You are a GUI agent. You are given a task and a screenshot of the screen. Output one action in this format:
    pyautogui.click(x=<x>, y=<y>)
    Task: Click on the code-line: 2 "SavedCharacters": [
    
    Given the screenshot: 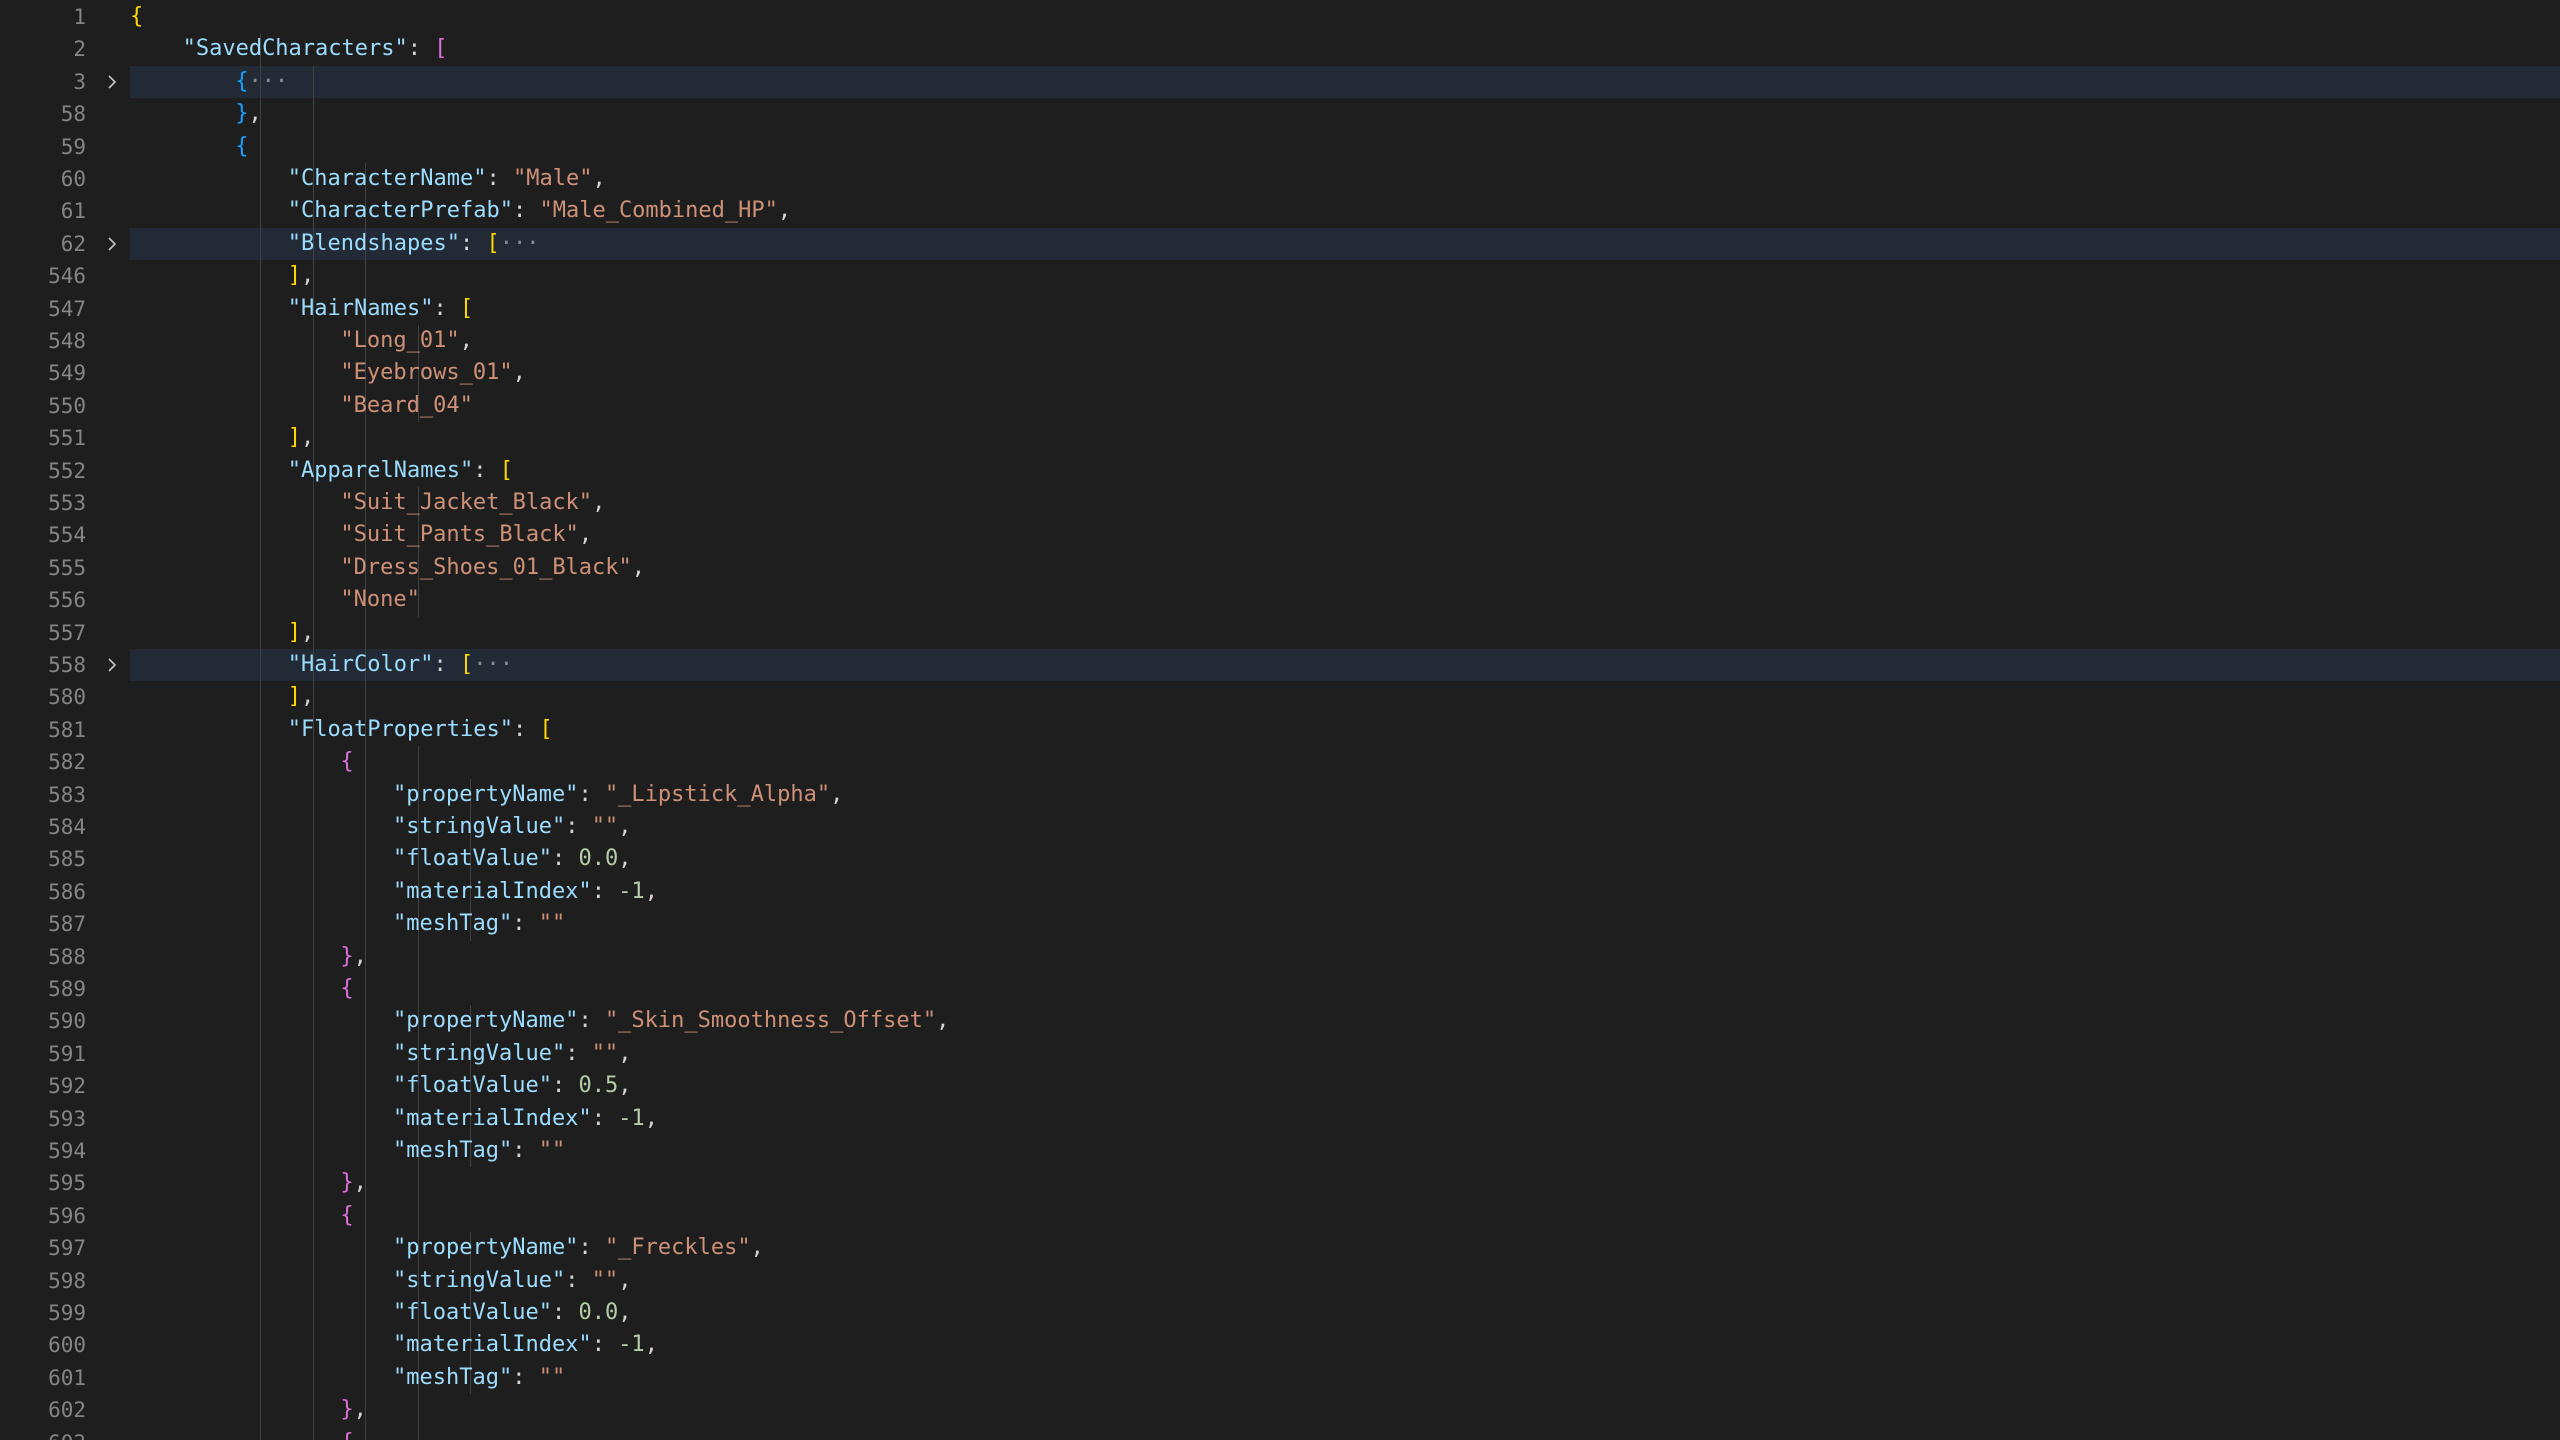 What is the action you would take?
    pyautogui.click(x=1280, y=49)
    